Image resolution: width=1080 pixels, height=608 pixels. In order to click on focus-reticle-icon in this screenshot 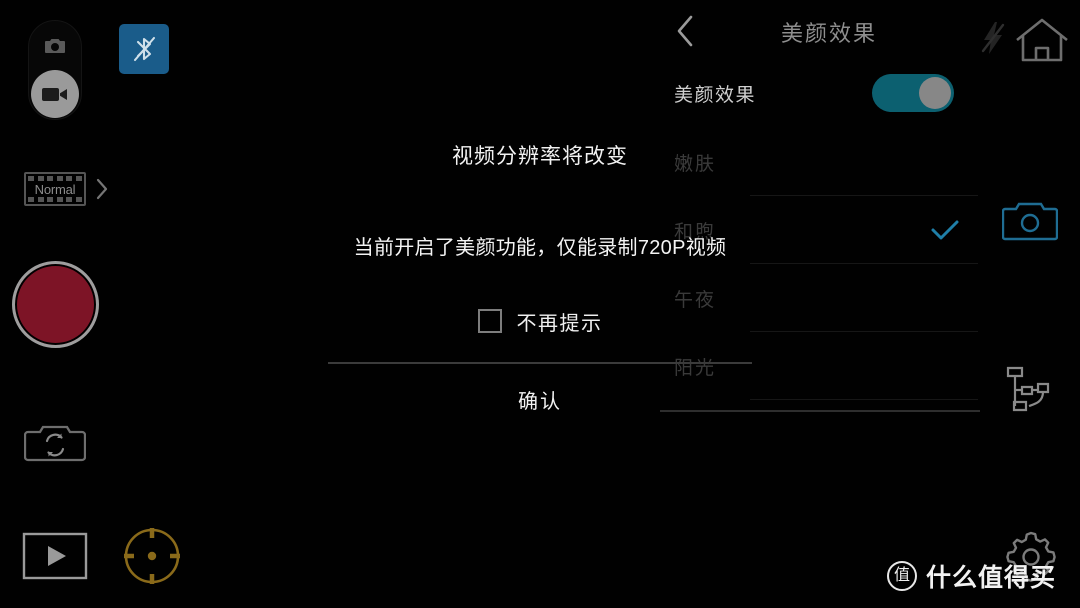, I will do `click(152, 556)`.